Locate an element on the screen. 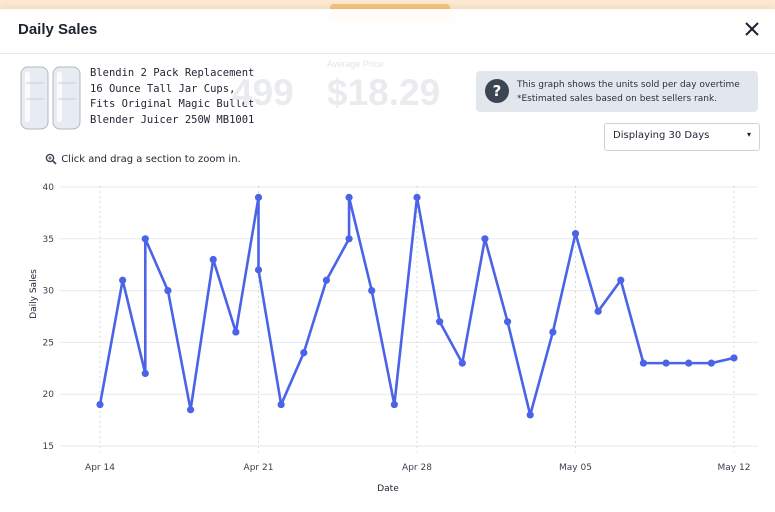 The height and width of the screenshot is (512, 775). x-axis-ticks: Apr 14 Apr 21 Apr 28 May 05 May 12 is located at coordinates (417, 468).